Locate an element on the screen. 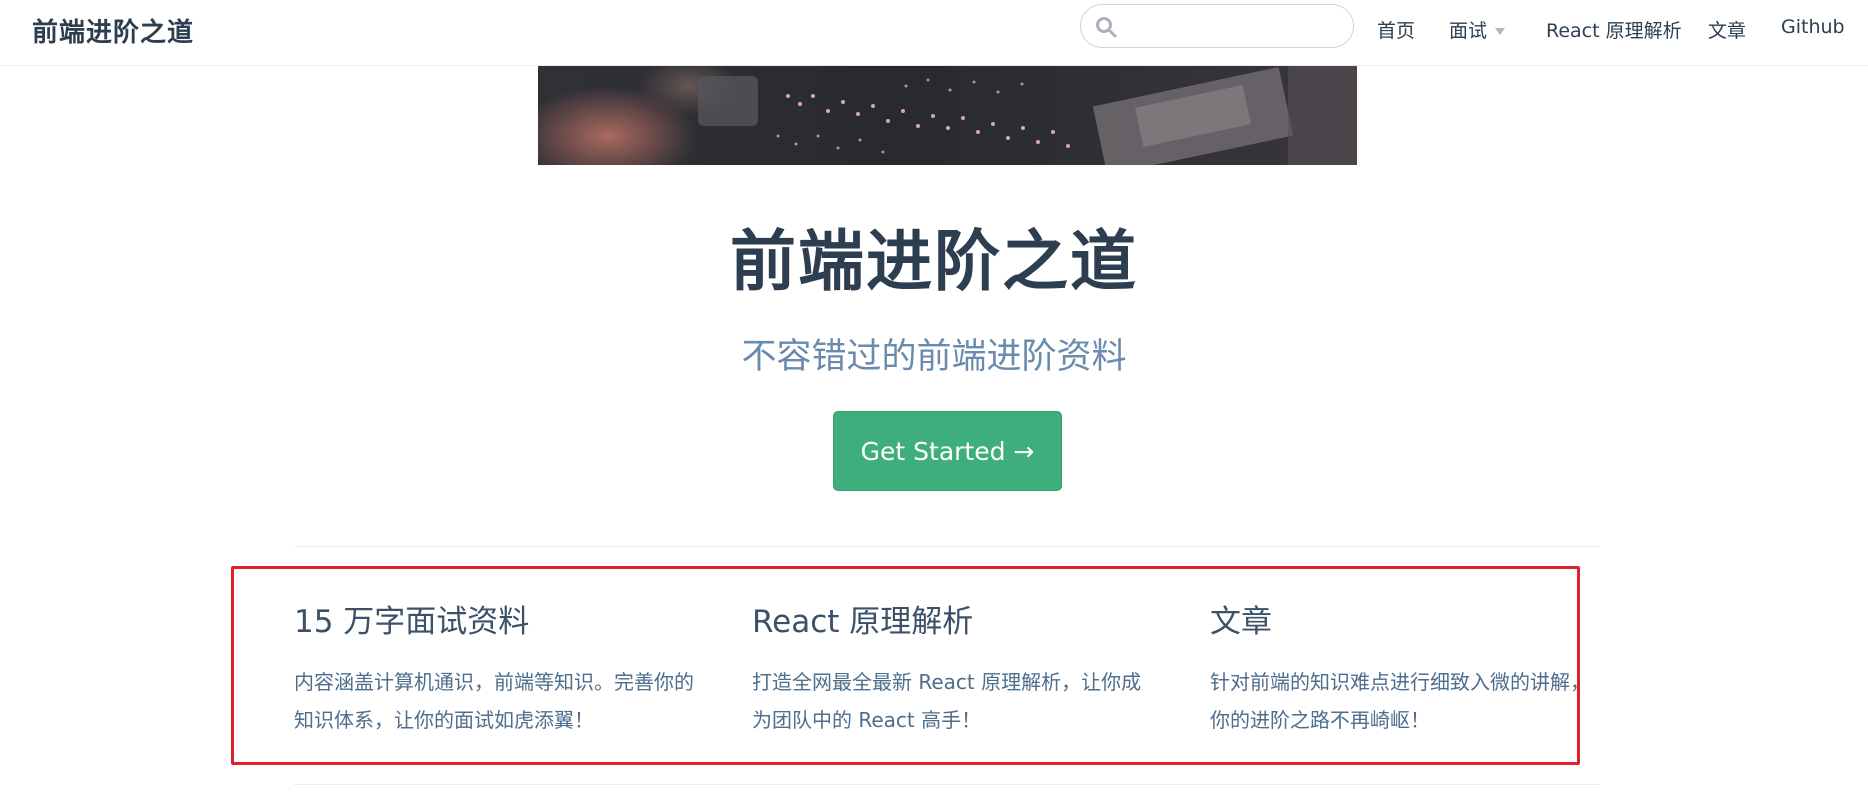 Image resolution: width=1868 pixels, height=796 pixels. dropdown-arrow-icon is located at coordinates (1500, 31).